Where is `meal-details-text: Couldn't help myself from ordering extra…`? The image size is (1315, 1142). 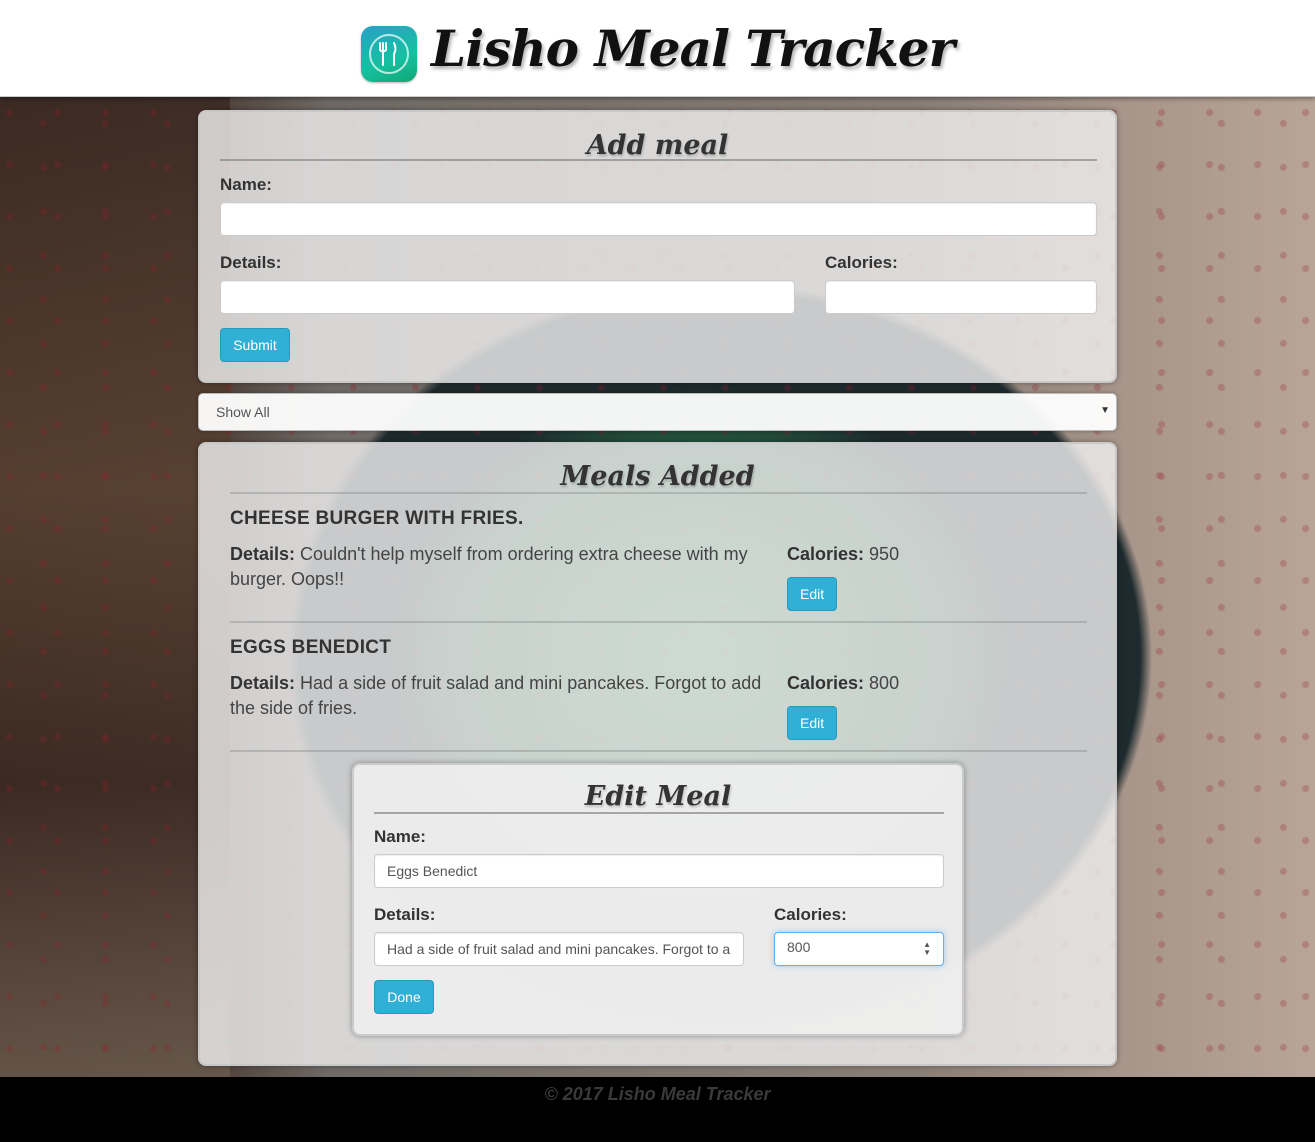
meal-details-text: Couldn't help myself from ordering extra… is located at coordinates (489, 566).